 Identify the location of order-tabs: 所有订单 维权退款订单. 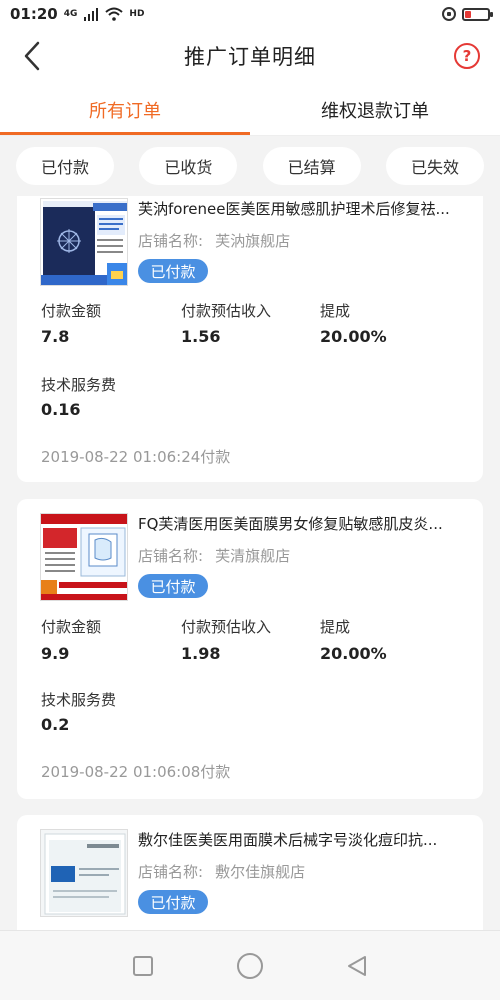
(250, 110).